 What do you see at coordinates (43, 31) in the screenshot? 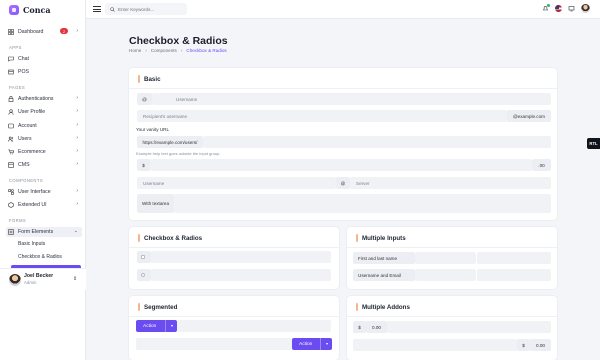
I see `sidebar-item-dashboard: Dashboard 2 ›` at bounding box center [43, 31].